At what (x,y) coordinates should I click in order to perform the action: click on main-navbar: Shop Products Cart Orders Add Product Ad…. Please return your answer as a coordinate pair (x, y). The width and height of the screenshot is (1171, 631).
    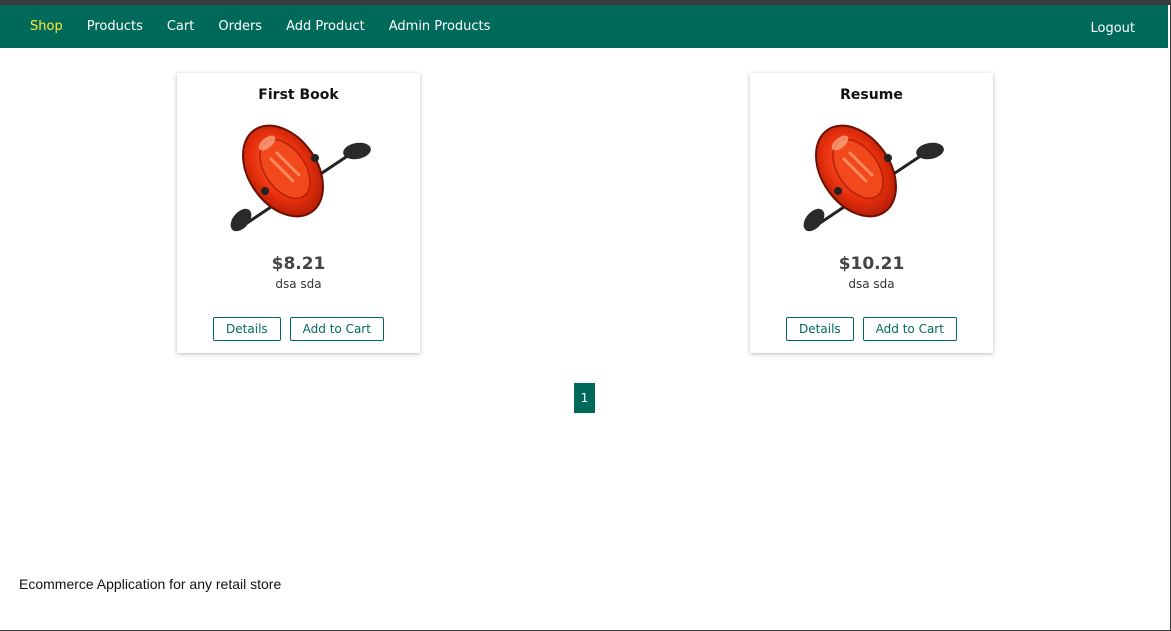
    Looking at the image, I should click on (584, 26).